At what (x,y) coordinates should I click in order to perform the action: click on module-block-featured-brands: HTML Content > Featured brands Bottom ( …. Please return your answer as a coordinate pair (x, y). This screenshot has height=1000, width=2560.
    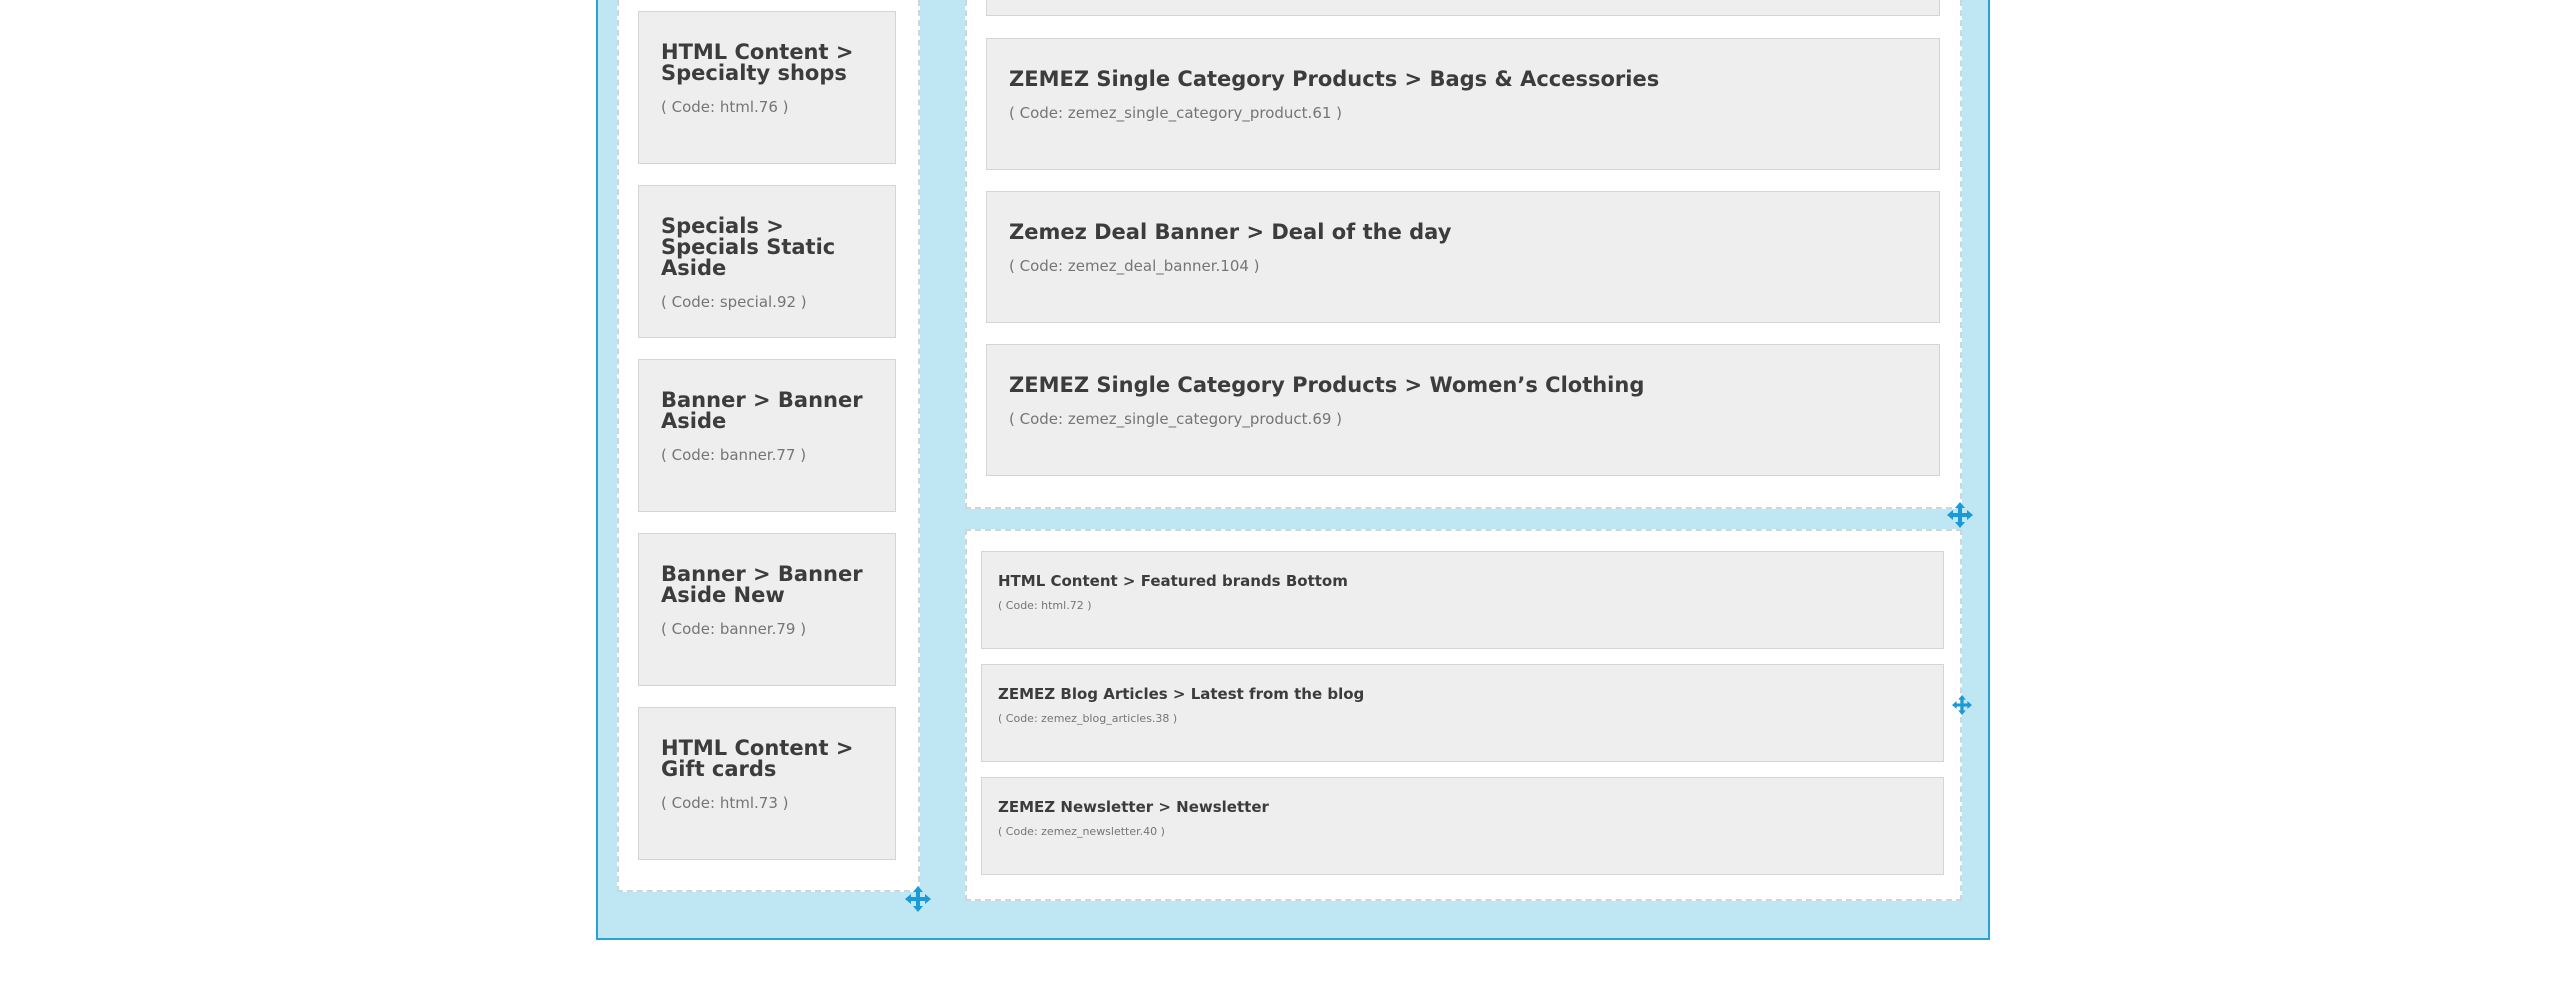
    Looking at the image, I should click on (1462, 600).